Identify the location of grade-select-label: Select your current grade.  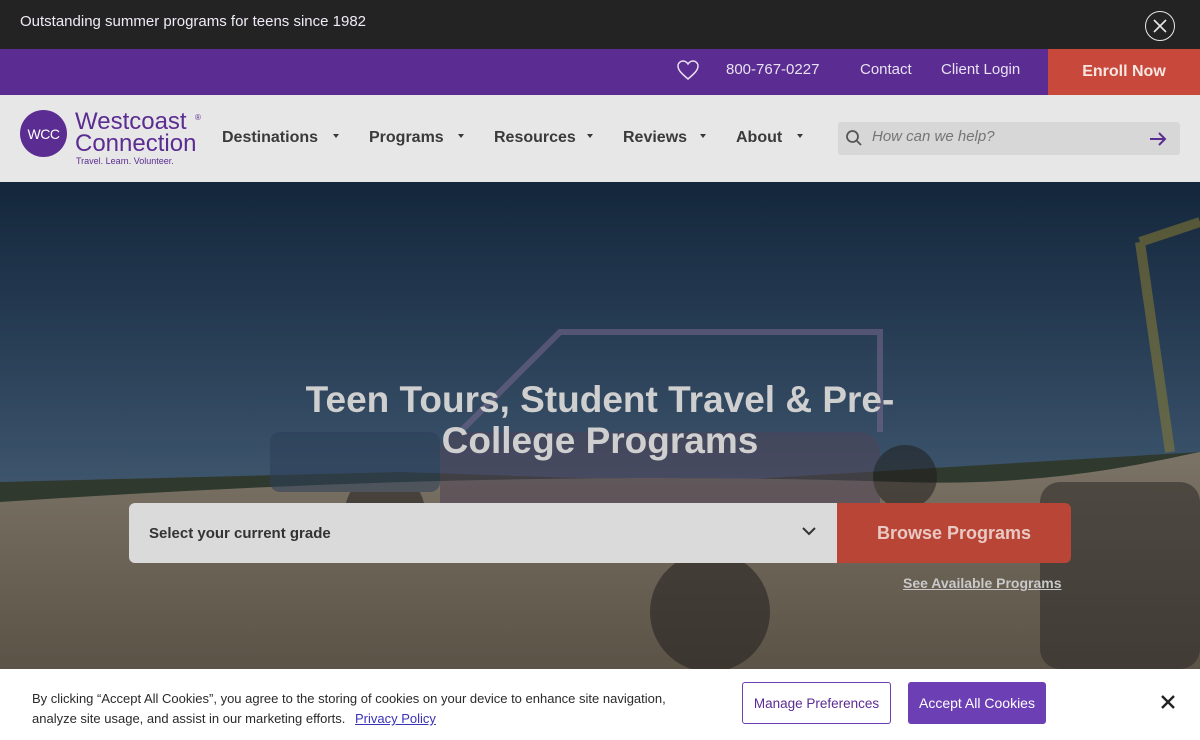
(240, 533).